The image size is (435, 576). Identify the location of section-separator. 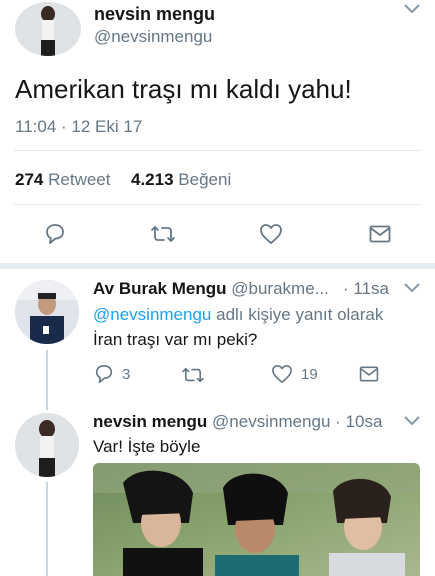
(217, 266).